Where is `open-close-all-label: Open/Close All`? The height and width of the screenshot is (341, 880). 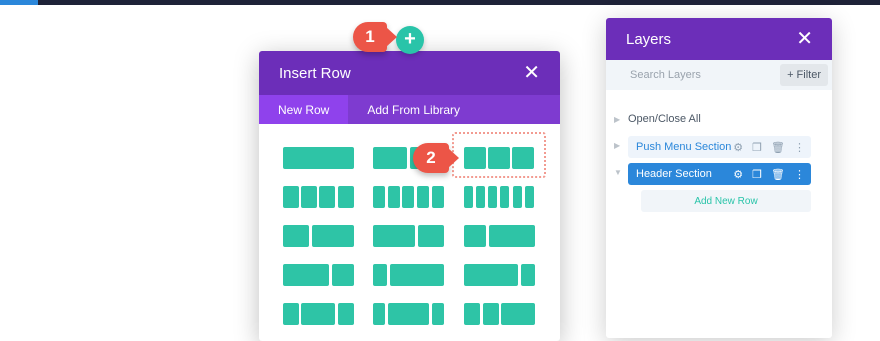 open-close-all-label: Open/Close All is located at coordinates (664, 119).